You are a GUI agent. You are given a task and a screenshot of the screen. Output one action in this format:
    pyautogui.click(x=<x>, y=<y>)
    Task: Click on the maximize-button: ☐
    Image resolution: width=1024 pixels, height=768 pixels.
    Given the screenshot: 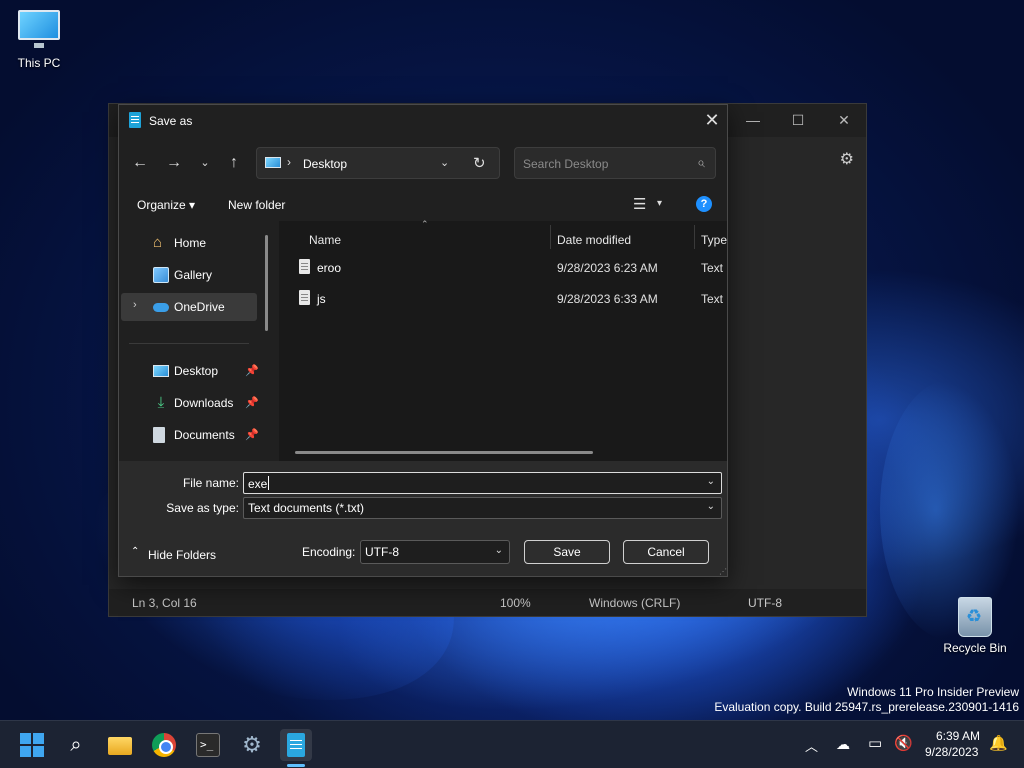 What is the action you would take?
    pyautogui.click(x=798, y=120)
    